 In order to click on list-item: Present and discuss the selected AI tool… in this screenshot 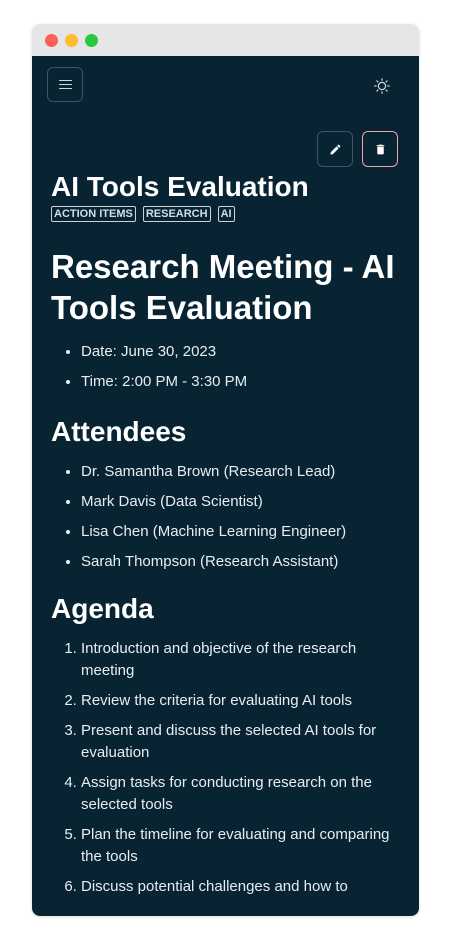, I will do `click(241, 742)`.